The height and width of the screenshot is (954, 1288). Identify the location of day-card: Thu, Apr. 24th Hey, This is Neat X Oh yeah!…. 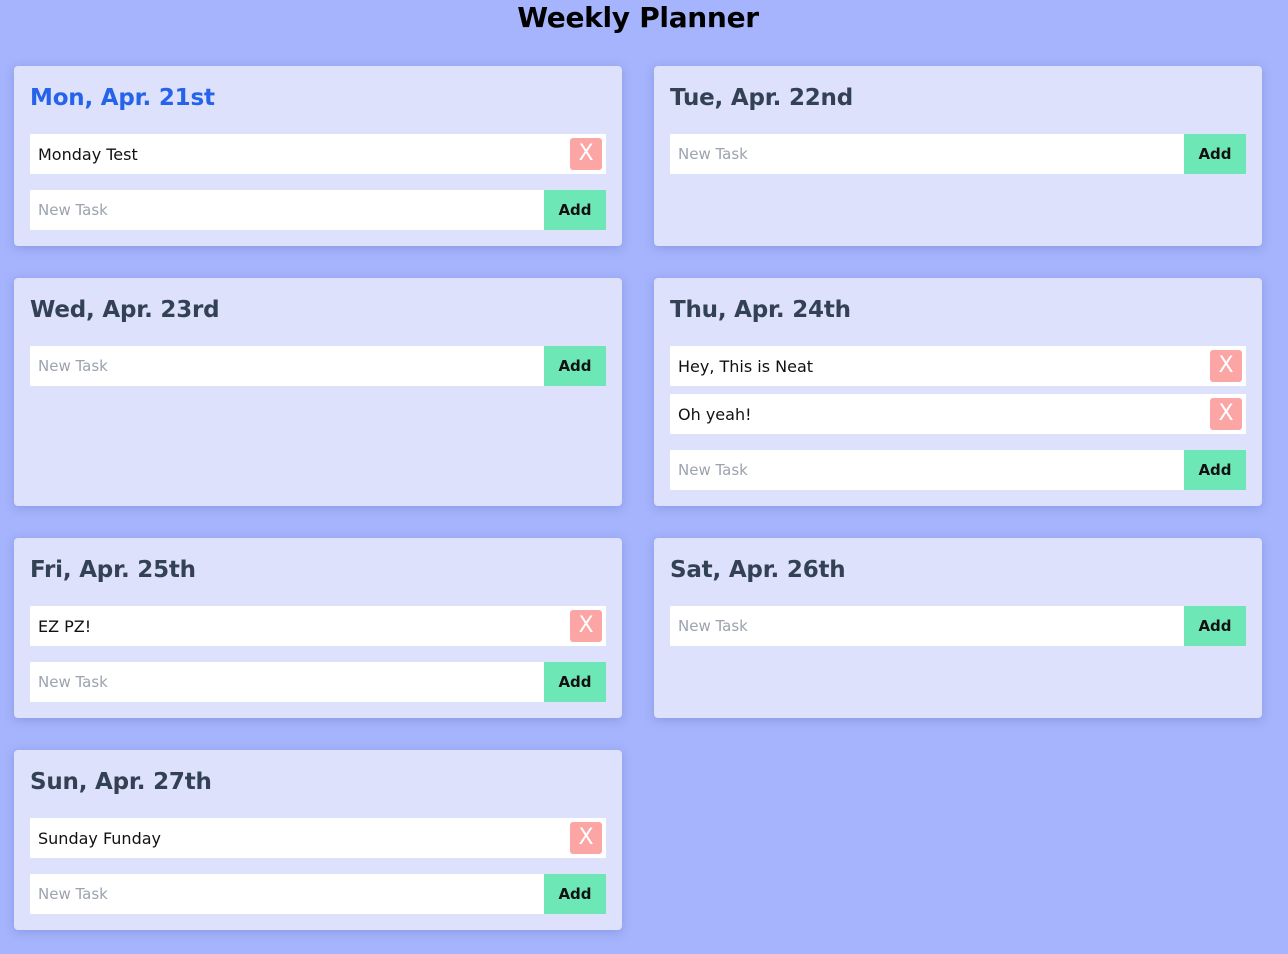
(958, 392).